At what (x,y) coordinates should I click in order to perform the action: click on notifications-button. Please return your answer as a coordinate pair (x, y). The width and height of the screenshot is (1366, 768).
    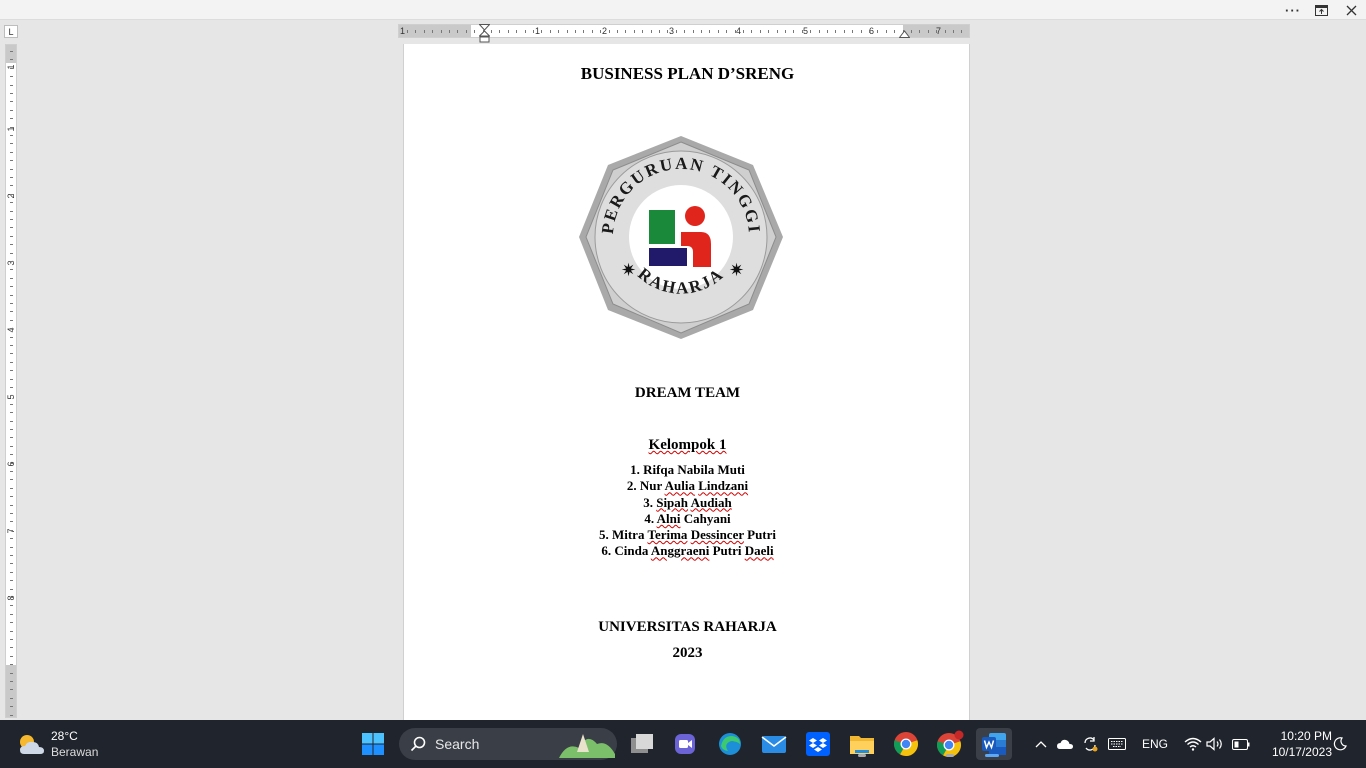
    Looking at the image, I should click on (1340, 744).